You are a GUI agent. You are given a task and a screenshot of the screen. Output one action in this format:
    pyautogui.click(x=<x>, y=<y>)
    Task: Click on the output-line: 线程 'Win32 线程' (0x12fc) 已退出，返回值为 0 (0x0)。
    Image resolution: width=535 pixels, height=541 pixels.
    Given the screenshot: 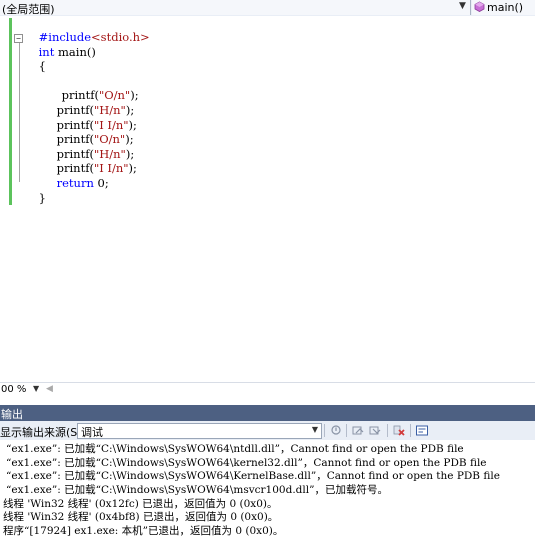 What is the action you would take?
    pyautogui.click(x=140, y=504)
    